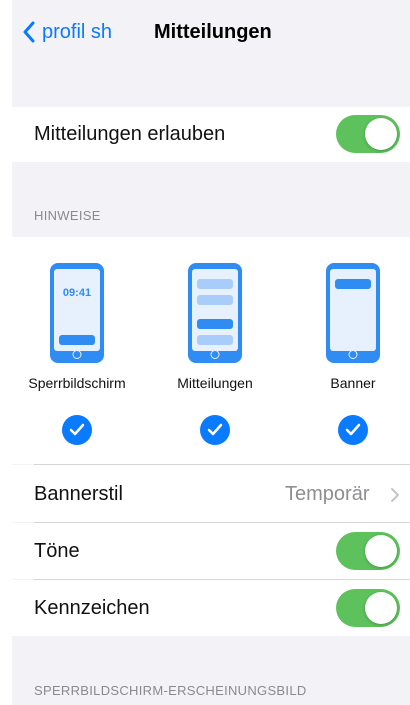 Image resolution: width=410 pixels, height=705 pixels. Describe the element at coordinates (170, 690) in the screenshot. I see `section-header-lockscreen-appearance: SPERRBILDSCHIRM-ERSCHEINUNGSBILD` at that location.